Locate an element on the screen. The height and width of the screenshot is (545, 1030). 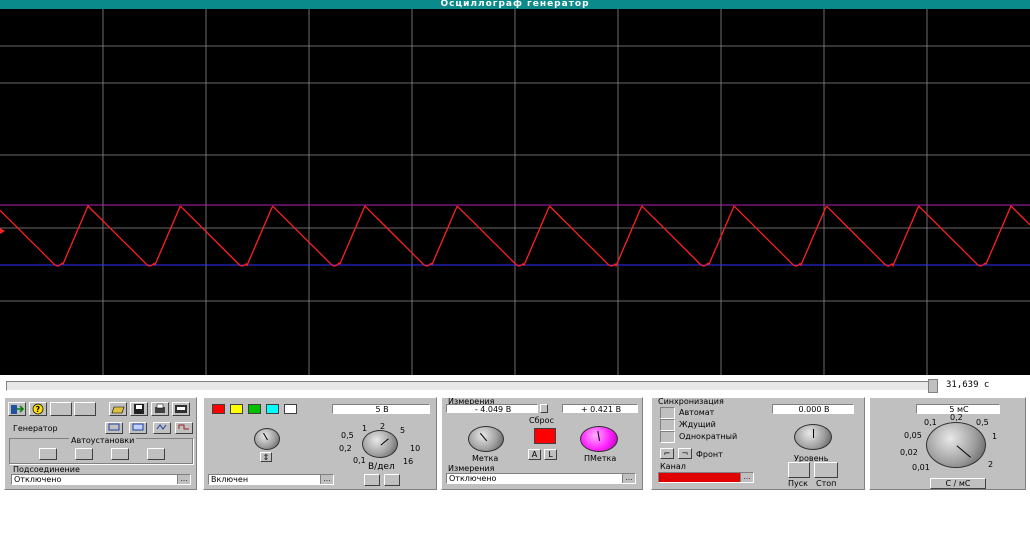
connection-label: Подсоединение is located at coordinates (46, 469).